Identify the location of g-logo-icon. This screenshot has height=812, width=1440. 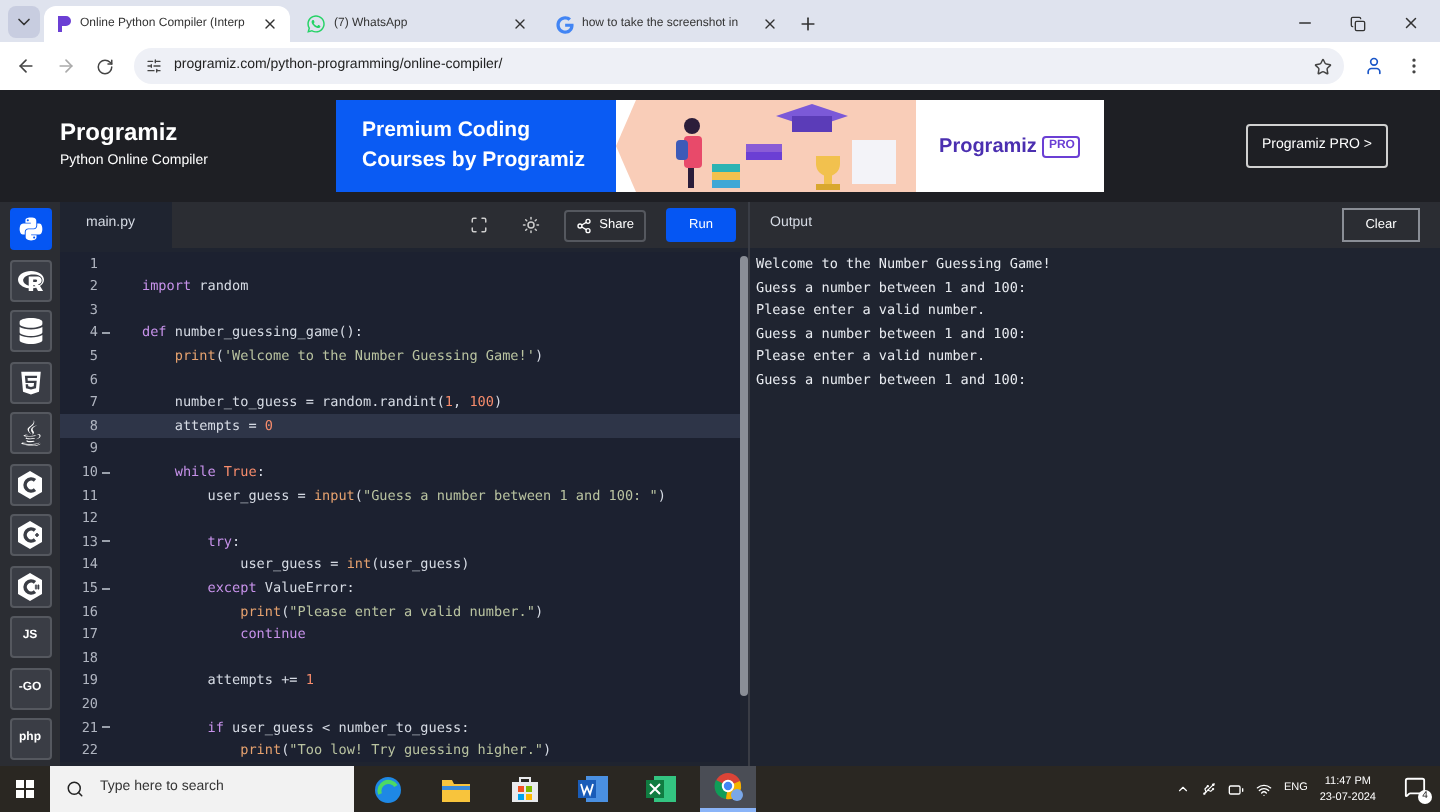
(565, 24).